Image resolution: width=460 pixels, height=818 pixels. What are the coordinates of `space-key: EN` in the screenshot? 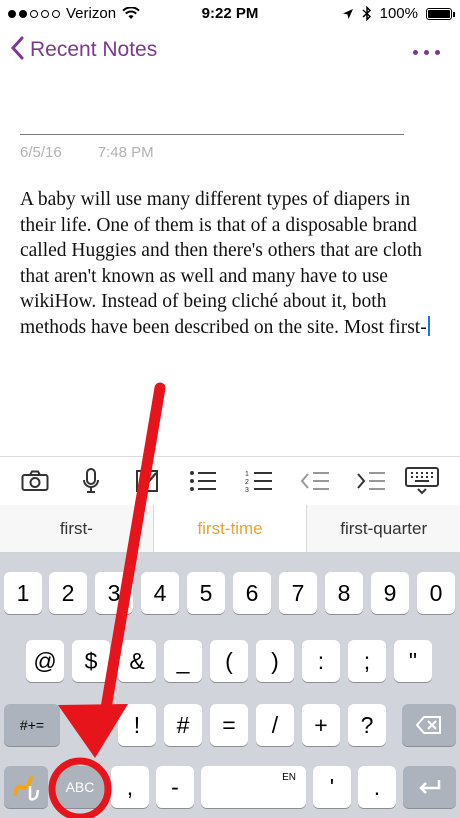 It's located at (253, 787).